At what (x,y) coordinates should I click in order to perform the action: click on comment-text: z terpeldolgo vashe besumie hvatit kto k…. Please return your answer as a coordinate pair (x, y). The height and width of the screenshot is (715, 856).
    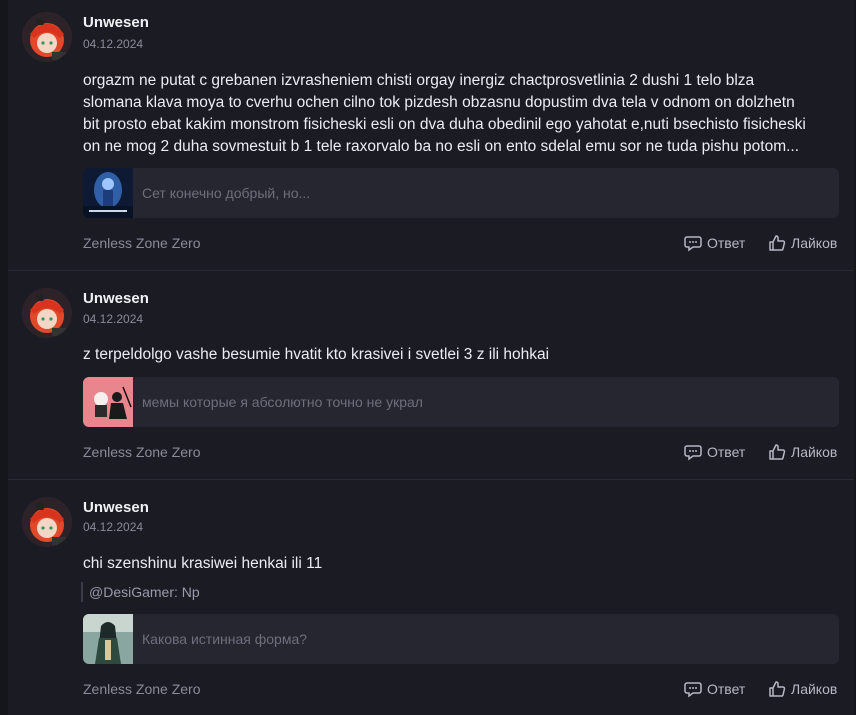
    Looking at the image, I should click on (316, 354).